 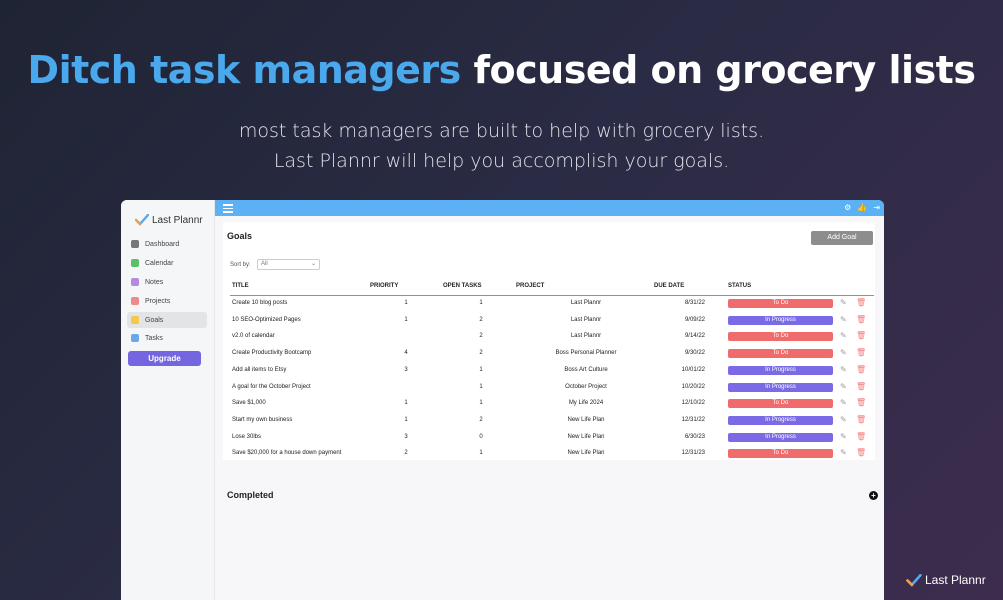 What do you see at coordinates (167, 320) in the screenshot?
I see `sidebar-item-goals: Goals` at bounding box center [167, 320].